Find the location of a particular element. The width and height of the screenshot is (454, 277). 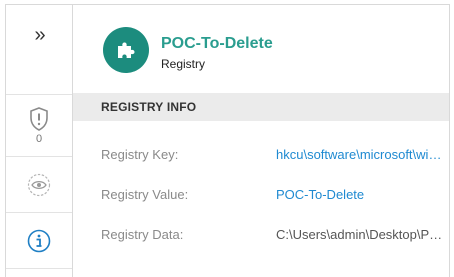

watch-tab is located at coordinates (39, 185).